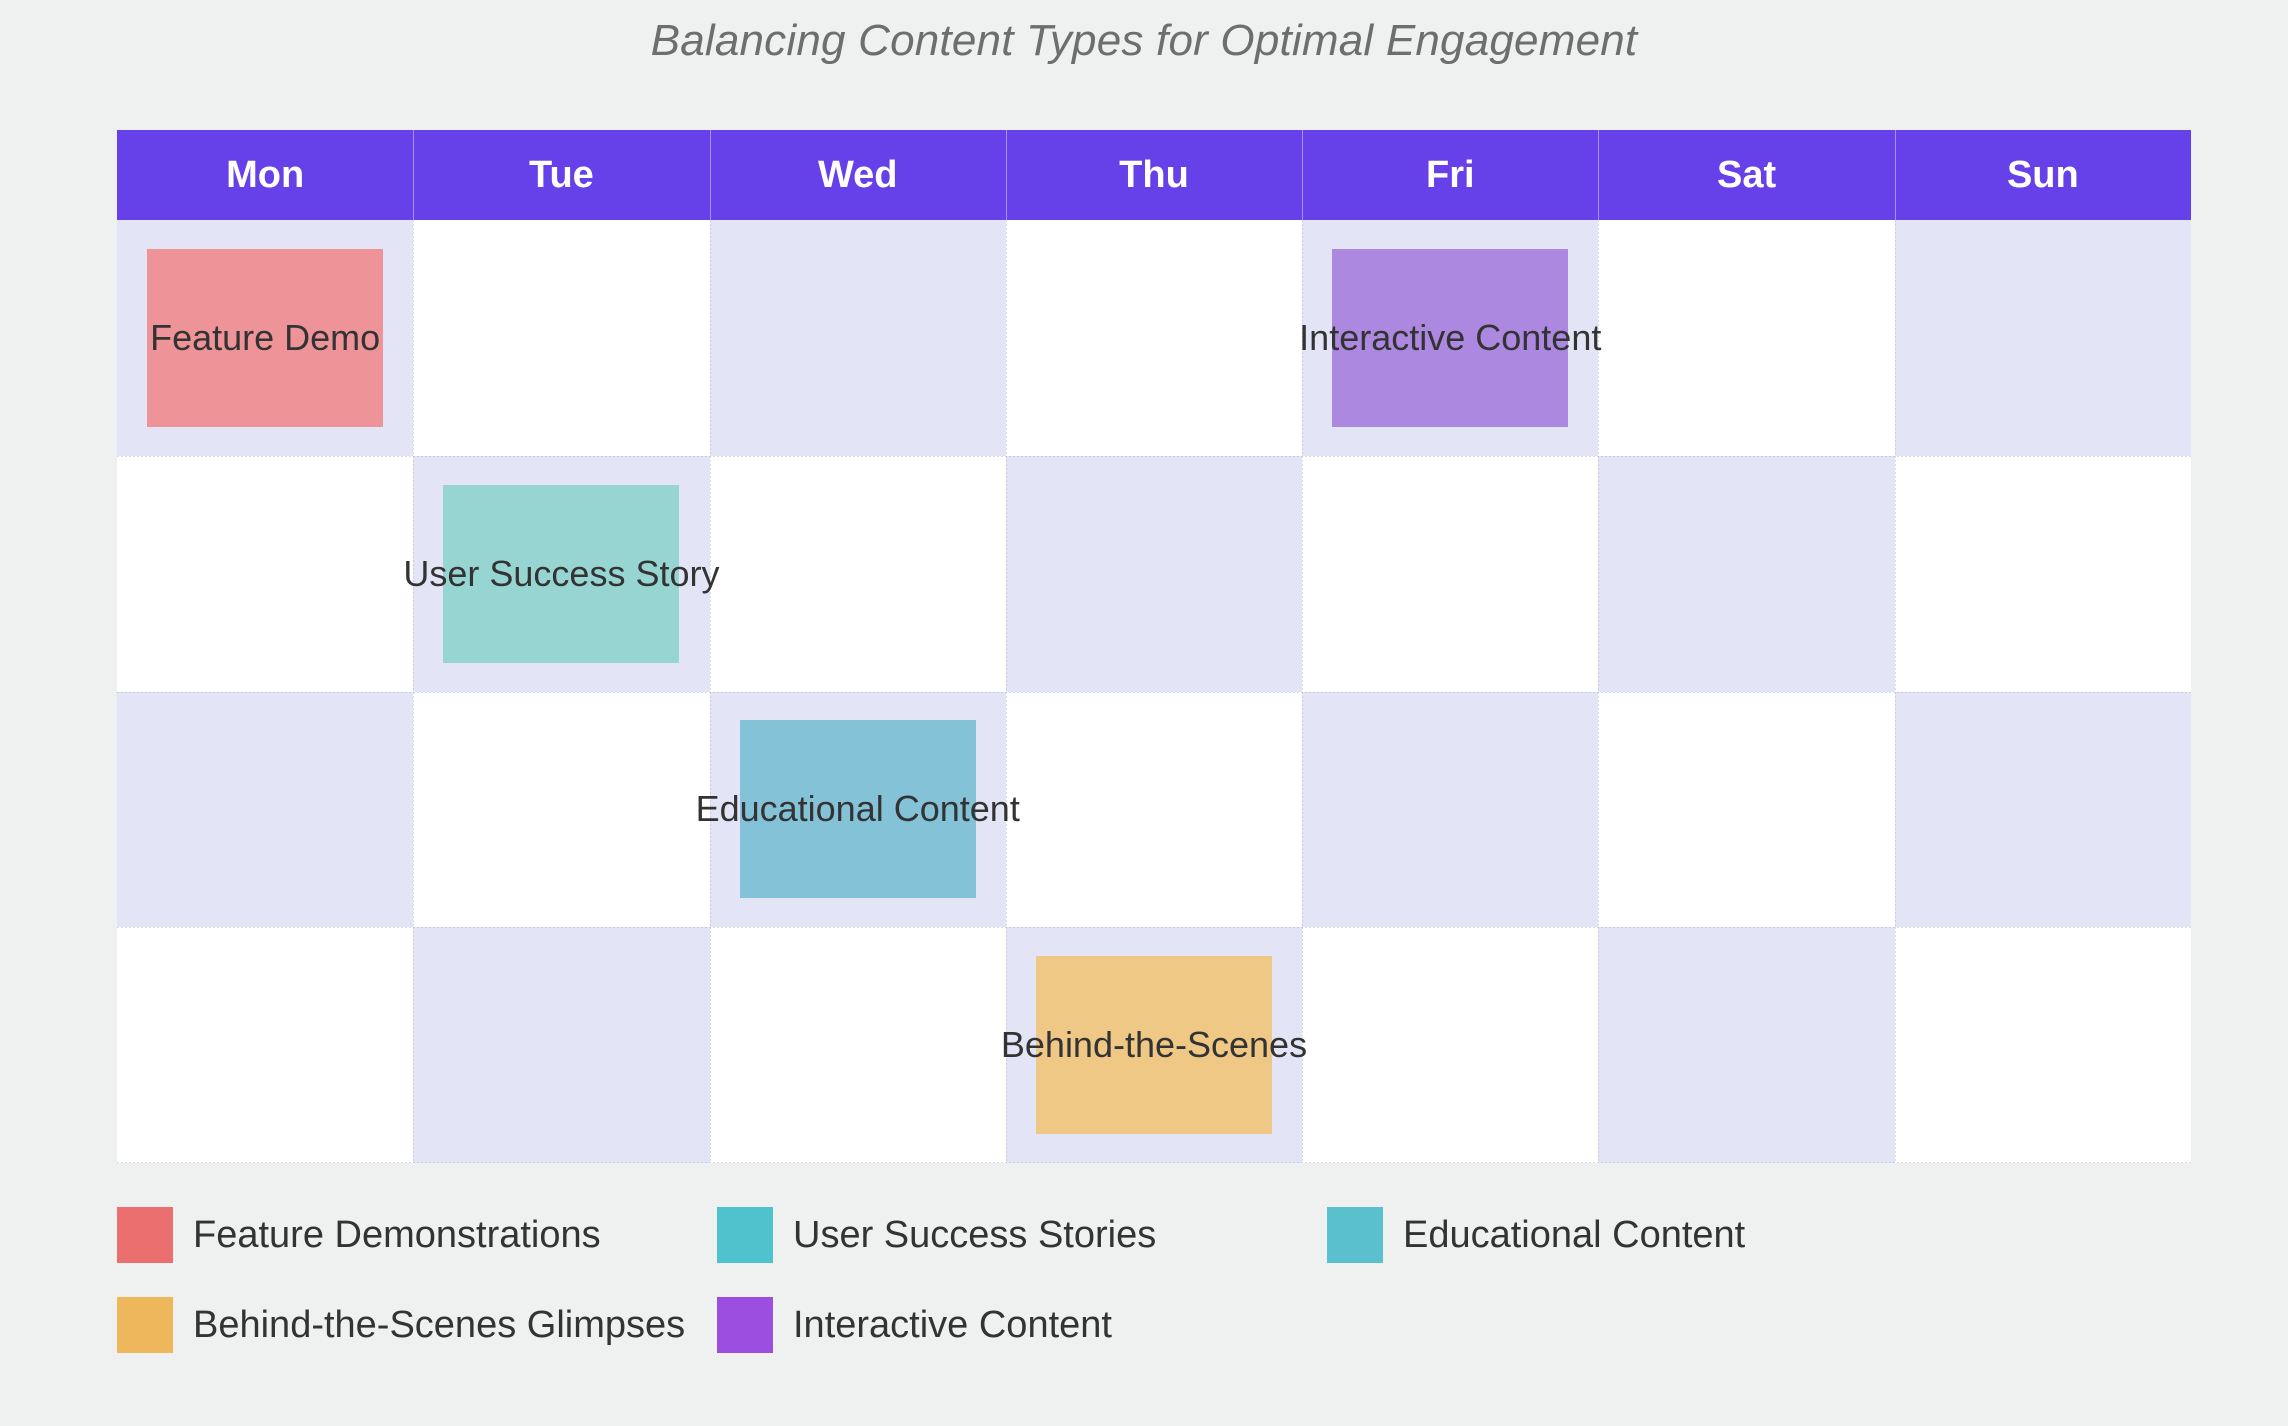 This screenshot has width=2288, height=1426. I want to click on legend-item: Behind-the-Scenes Glimpses, so click(417, 1325).